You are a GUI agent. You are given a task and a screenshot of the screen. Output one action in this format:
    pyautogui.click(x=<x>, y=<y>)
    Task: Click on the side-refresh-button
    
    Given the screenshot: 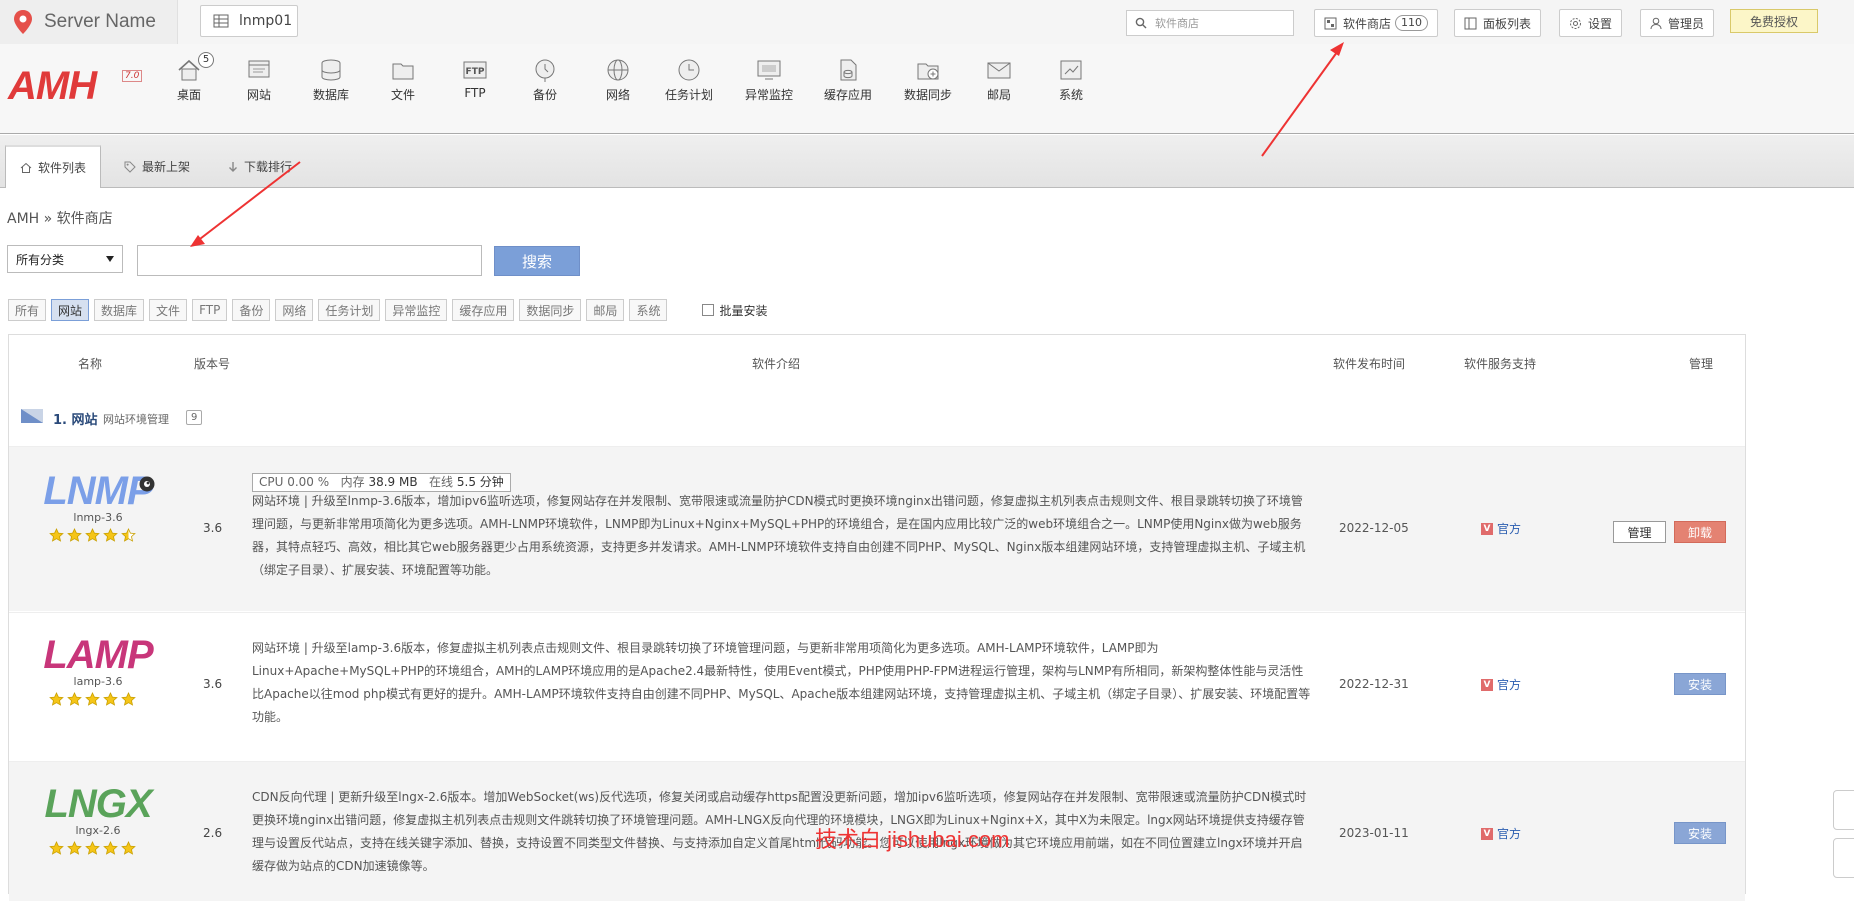 What is the action you would take?
    pyautogui.click(x=1843, y=810)
    